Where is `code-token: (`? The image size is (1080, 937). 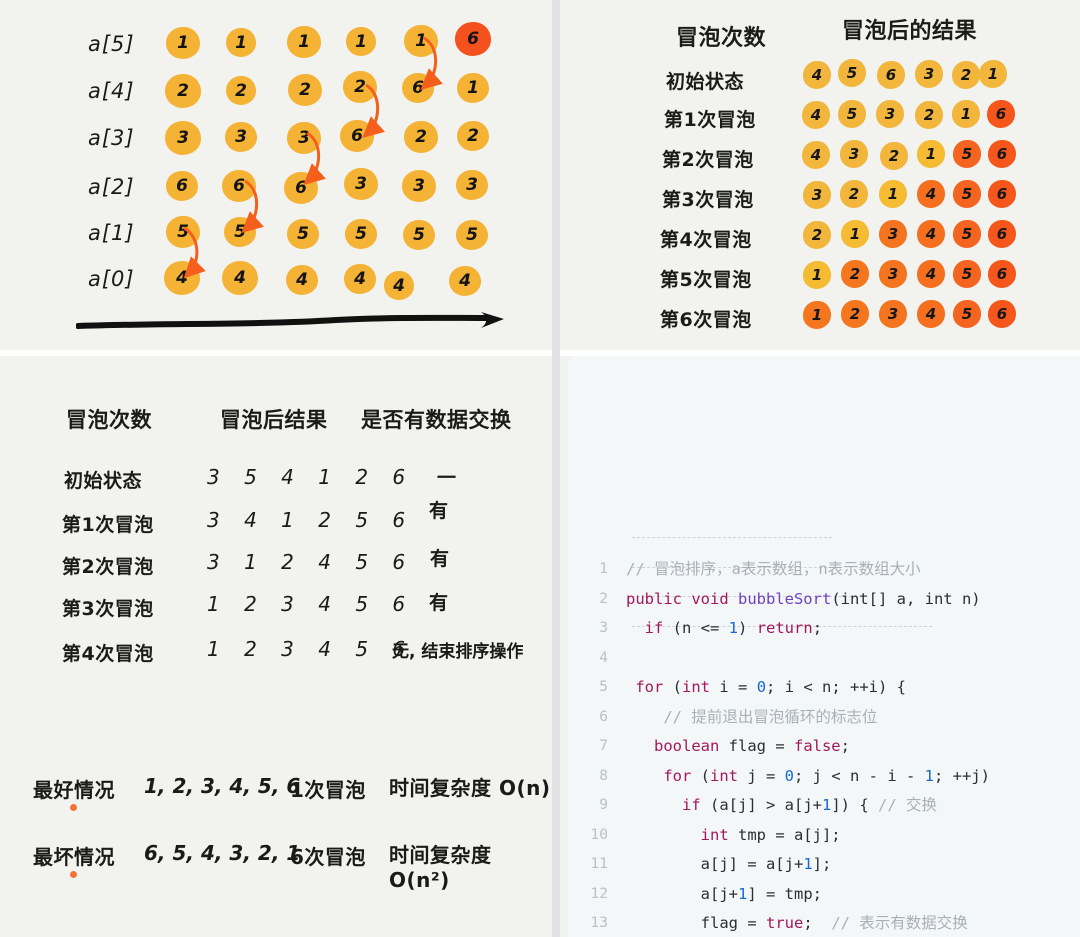
code-token: ( is located at coordinates (700, 775).